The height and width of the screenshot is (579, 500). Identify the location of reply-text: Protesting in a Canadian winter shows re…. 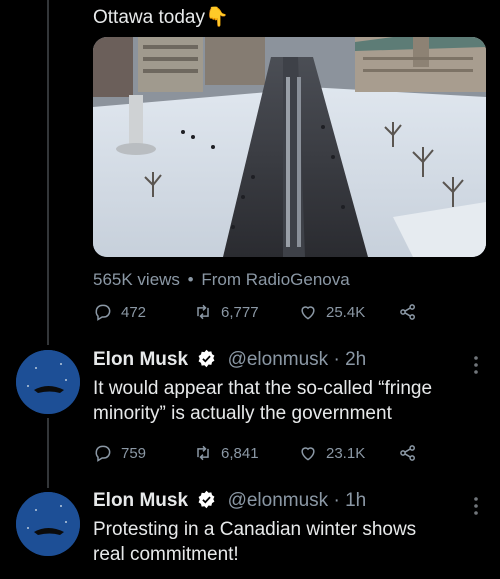
(254, 542).